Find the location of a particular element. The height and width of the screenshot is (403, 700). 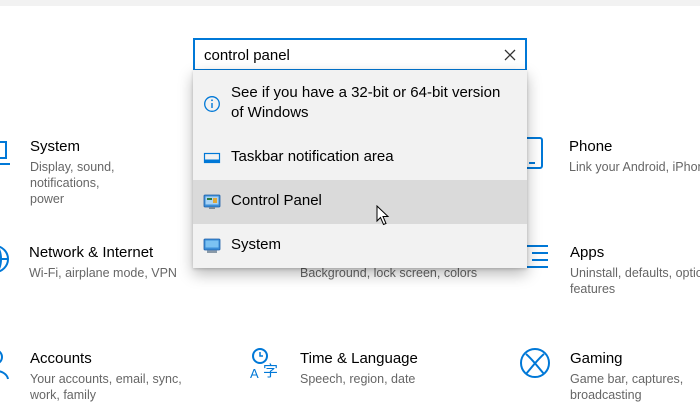

tile-network-title: Network & Internet is located at coordinates (91, 252).